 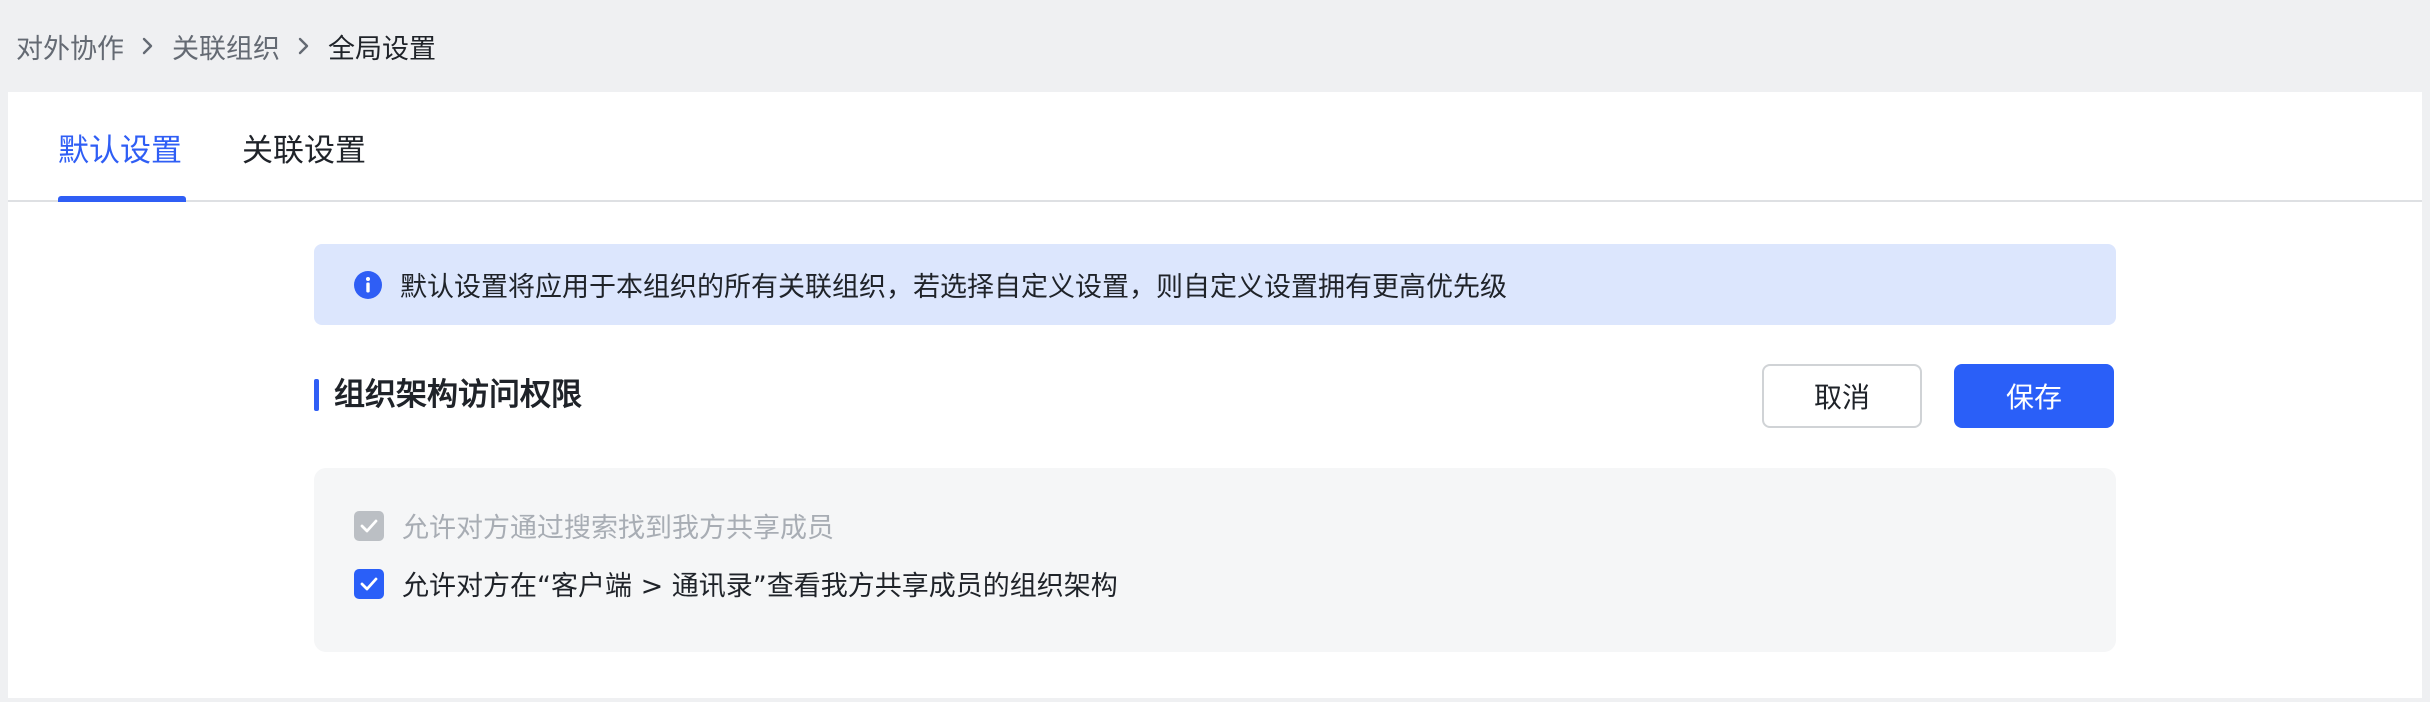 I want to click on checkbox-search-members, so click(x=369, y=525).